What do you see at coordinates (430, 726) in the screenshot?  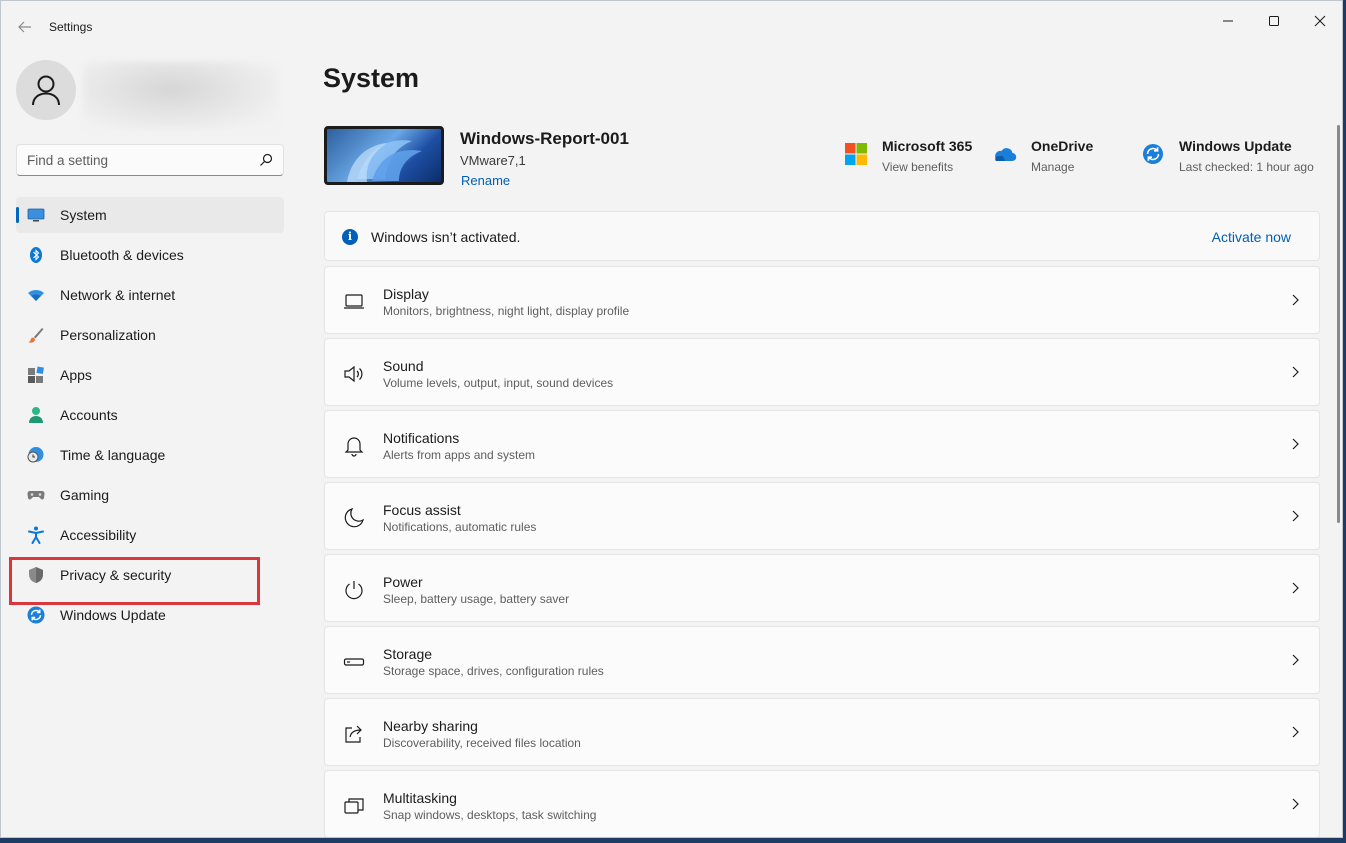 I see `card-title: Nearby sharing` at bounding box center [430, 726].